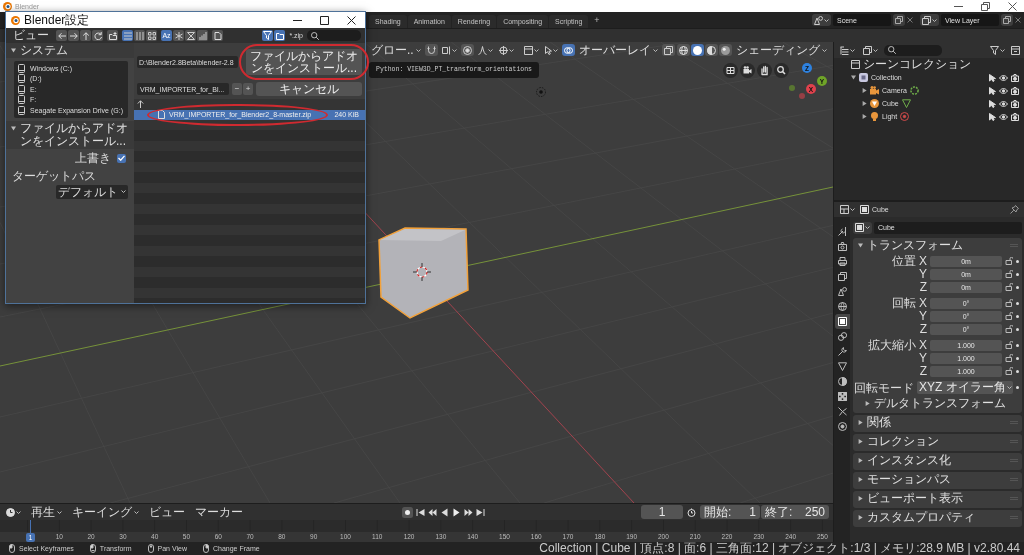 The image size is (1024, 555). I want to click on filter-toggle, so click(268, 35).